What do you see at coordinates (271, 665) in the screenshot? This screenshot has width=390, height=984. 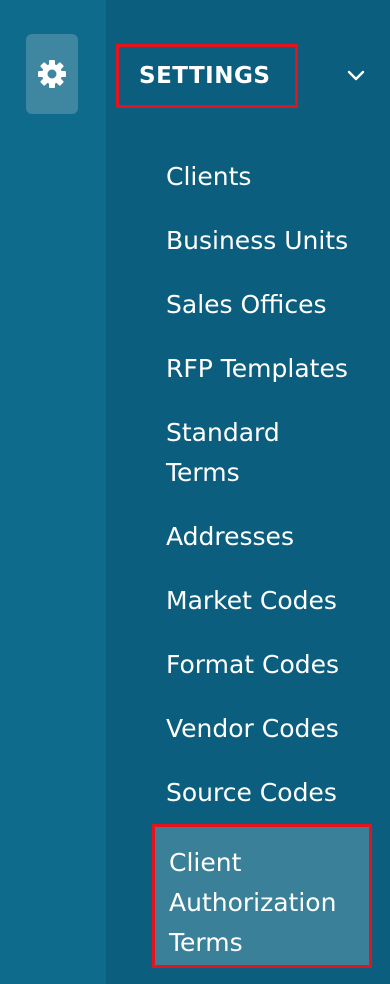 I see `menu-item-format-codes: Format Codes` at bounding box center [271, 665].